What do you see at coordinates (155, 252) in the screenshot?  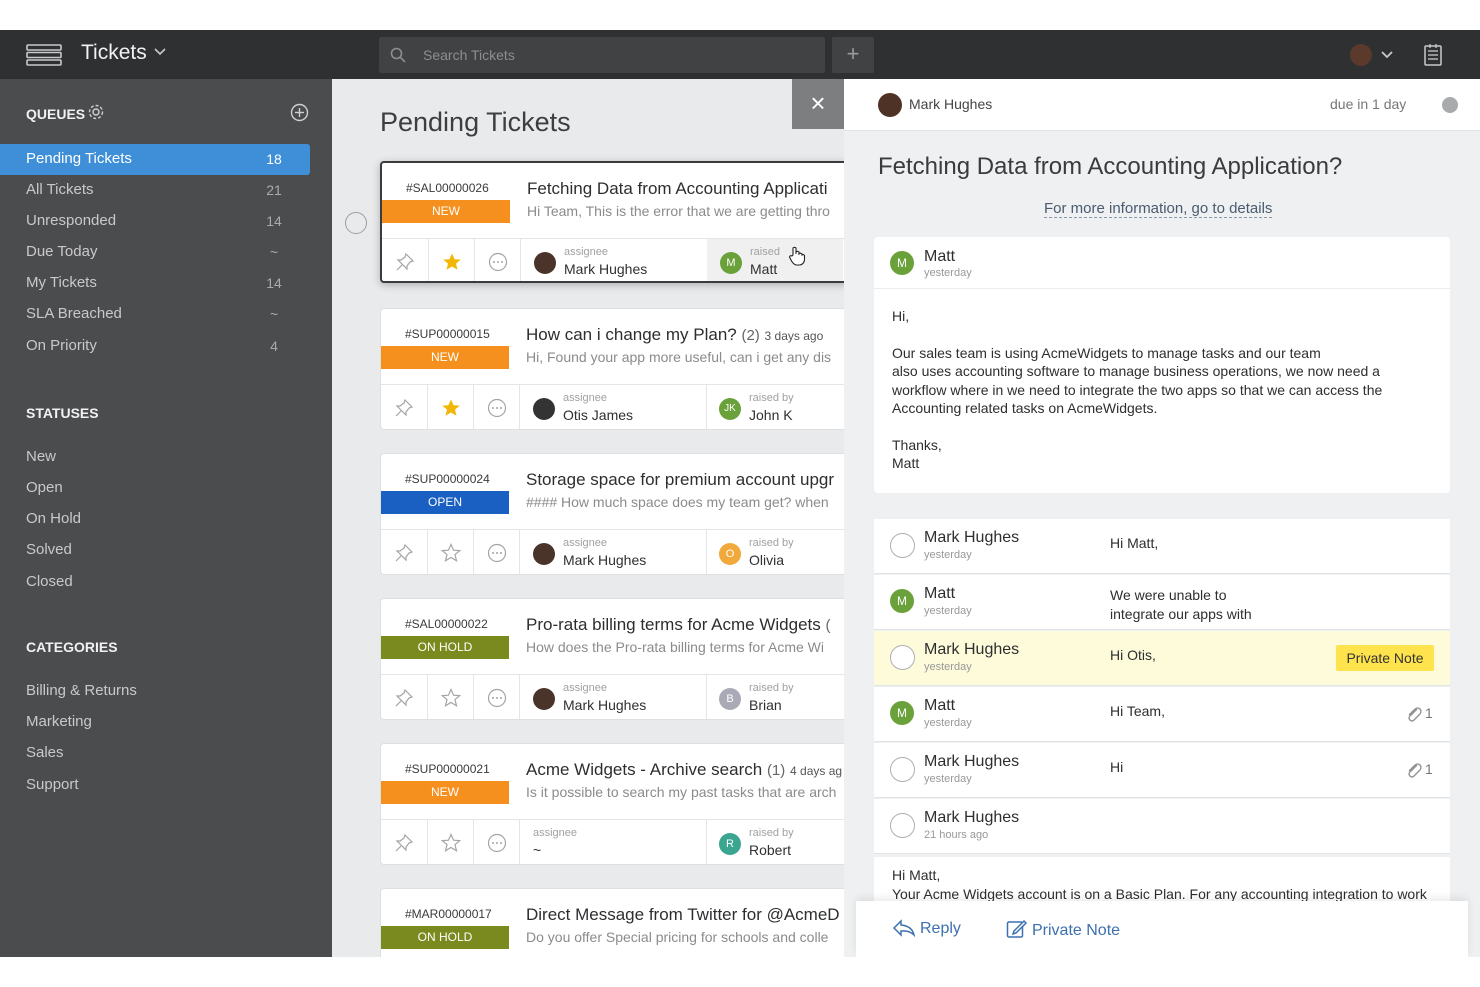 I see `queue-due-today: Due Today ~` at bounding box center [155, 252].